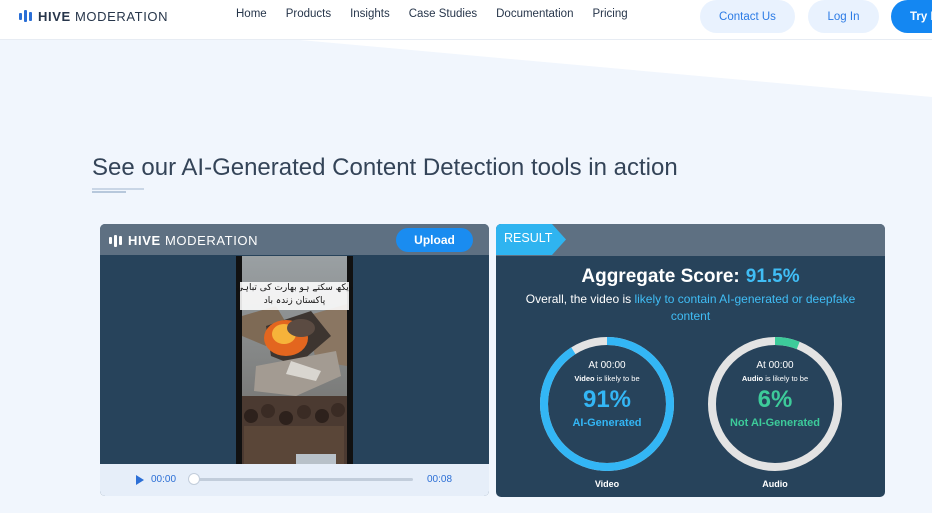 This screenshot has height=513, width=932. I want to click on audio-percent: 6%, so click(775, 399).